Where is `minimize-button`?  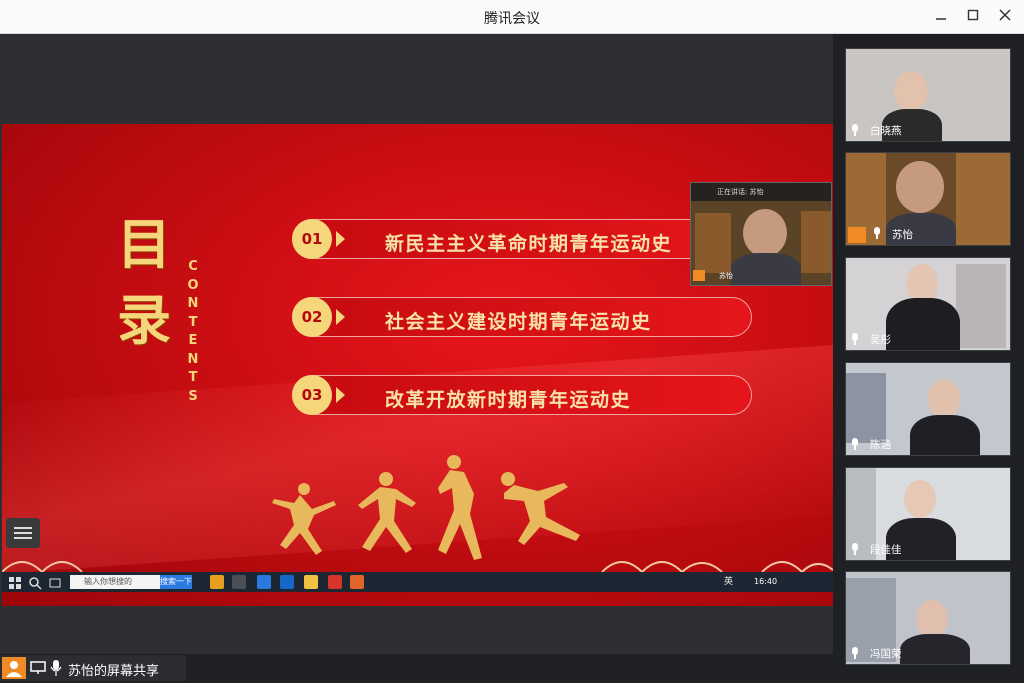
minimize-button is located at coordinates (941, 17).